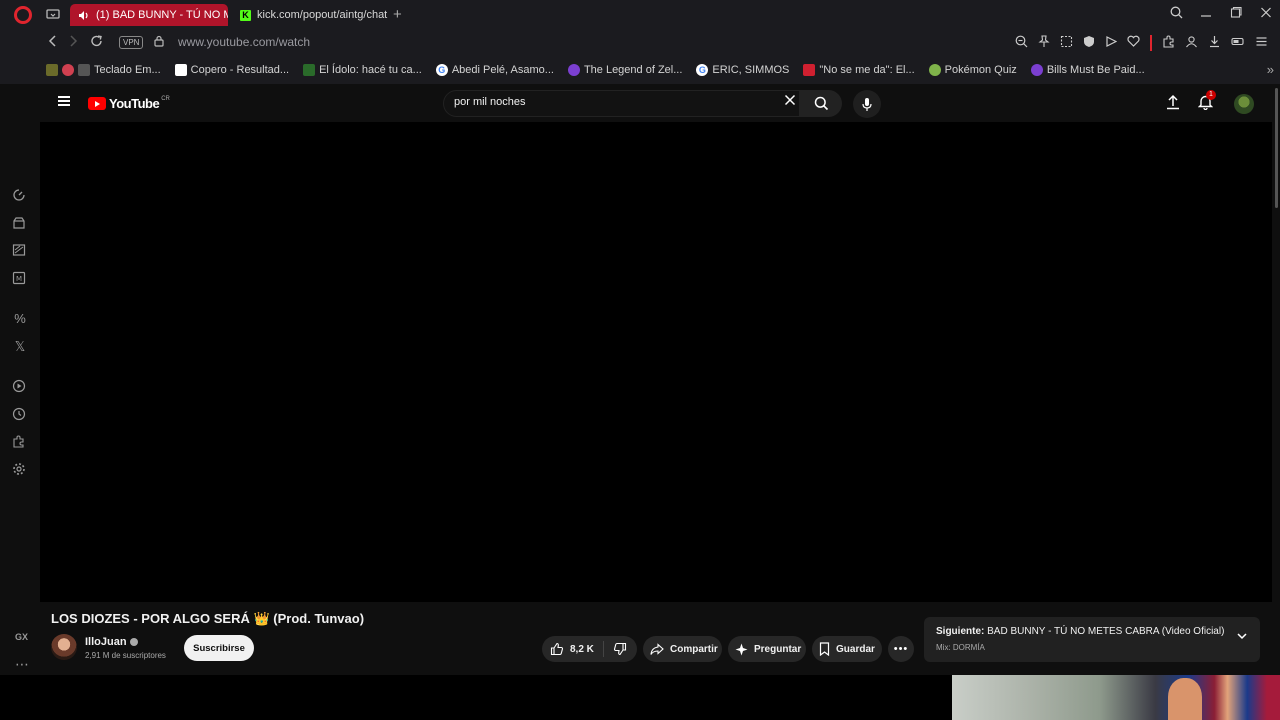 Image resolution: width=1280 pixels, height=720 pixels. Describe the element at coordinates (972, 70) in the screenshot. I see `bookmark-item: Pokémon Quiz` at that location.